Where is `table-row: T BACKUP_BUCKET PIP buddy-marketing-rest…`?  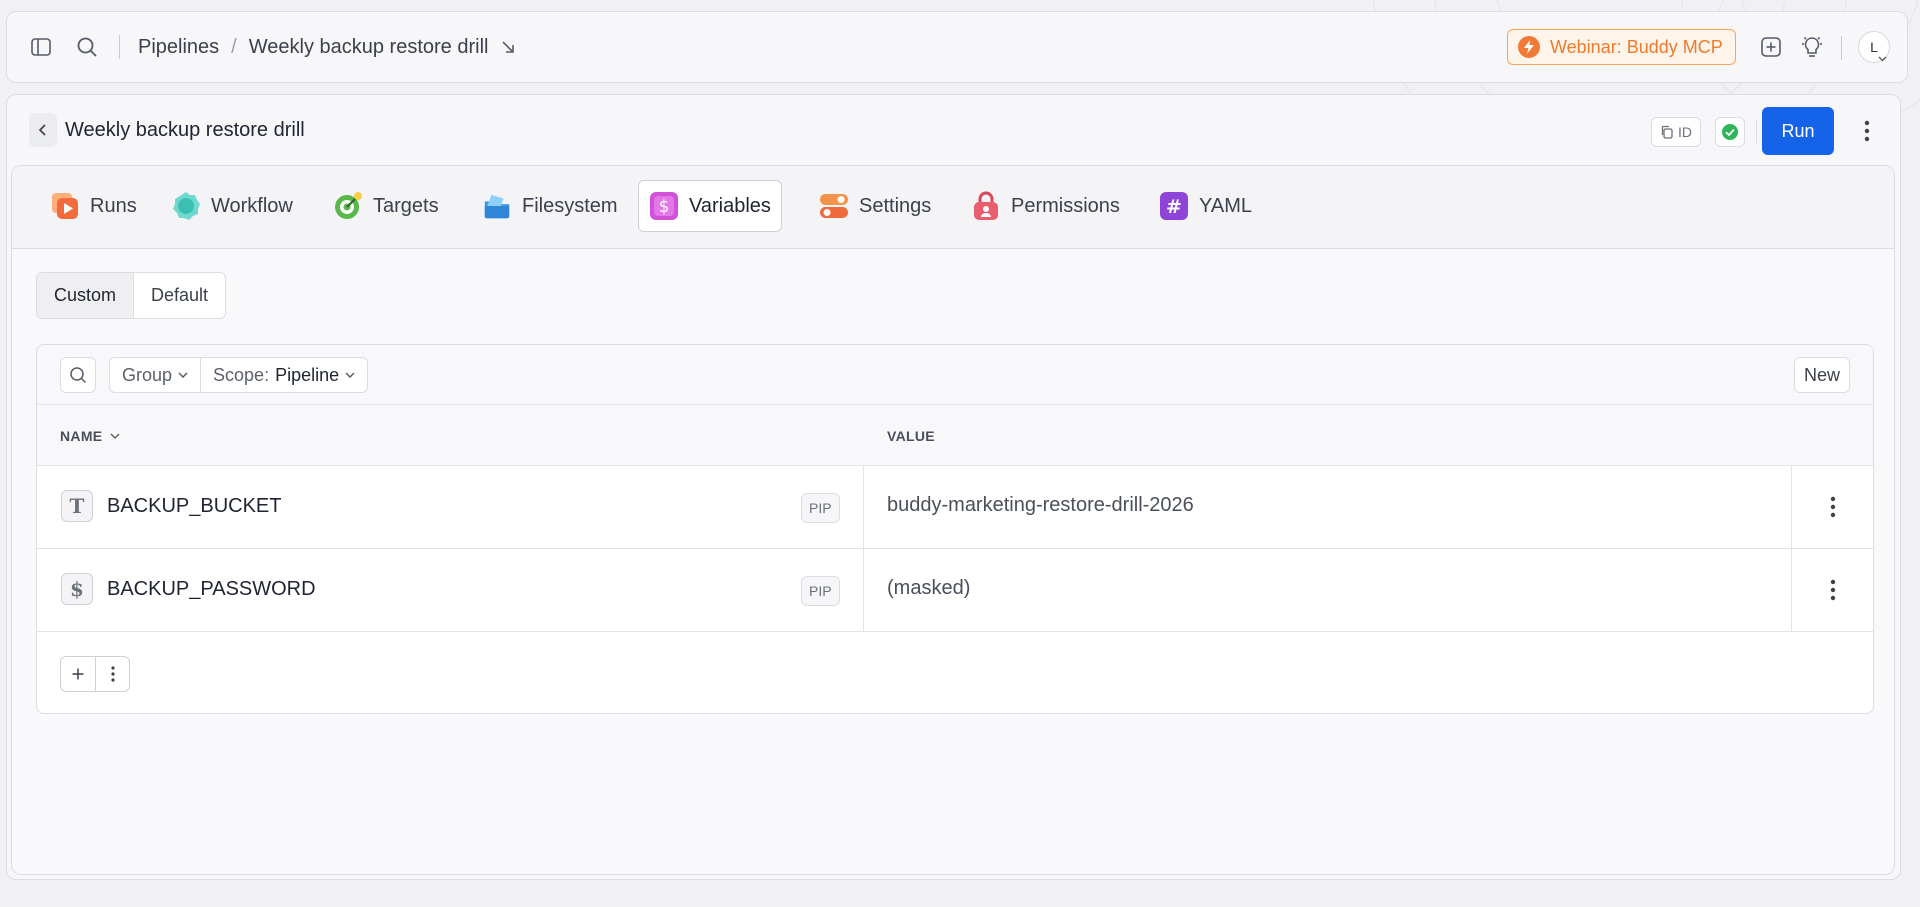 table-row: T BACKUP_BUCKET PIP buddy-marketing-rest… is located at coordinates (955, 507).